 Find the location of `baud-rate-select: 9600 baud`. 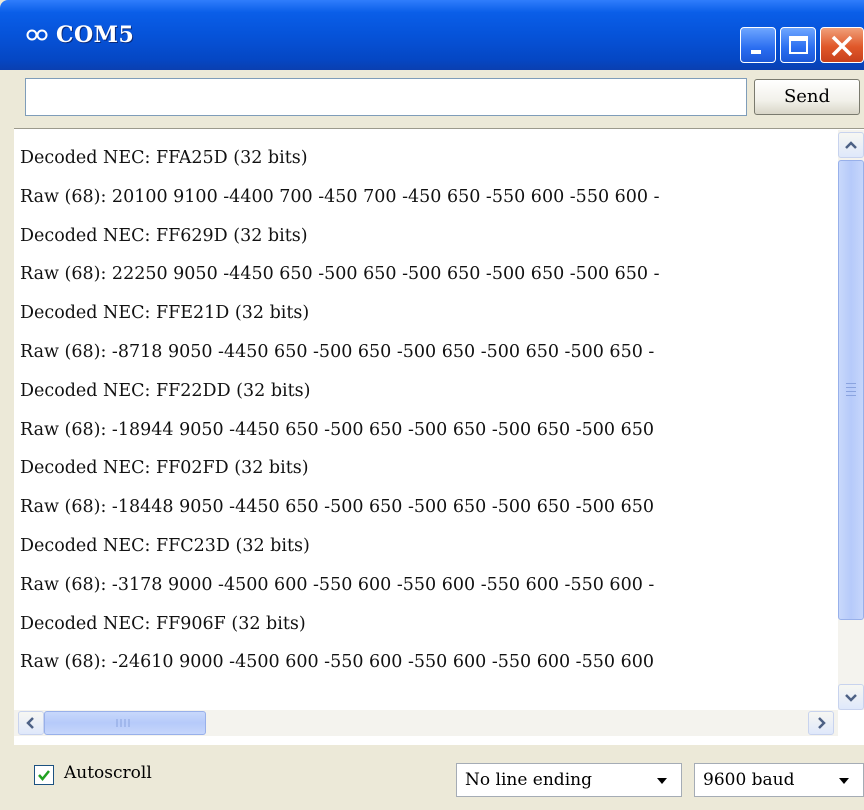

baud-rate-select: 9600 baud is located at coordinates (779, 780).